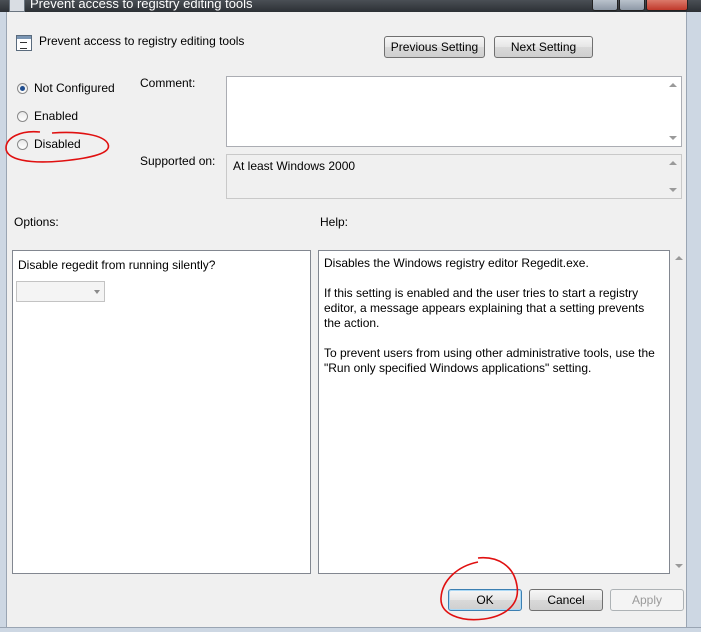  Describe the element at coordinates (667, 5) in the screenshot. I see `close-button` at that location.